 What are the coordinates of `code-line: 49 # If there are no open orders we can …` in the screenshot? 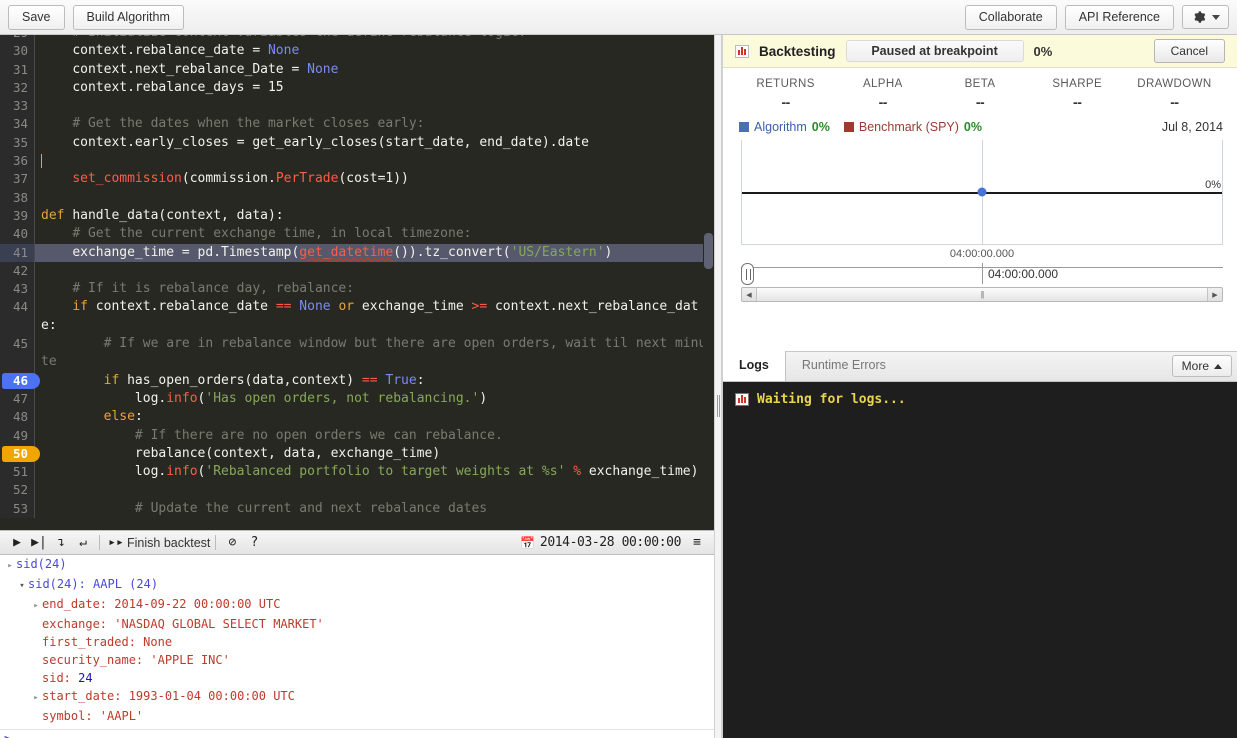 It's located at (357, 435).